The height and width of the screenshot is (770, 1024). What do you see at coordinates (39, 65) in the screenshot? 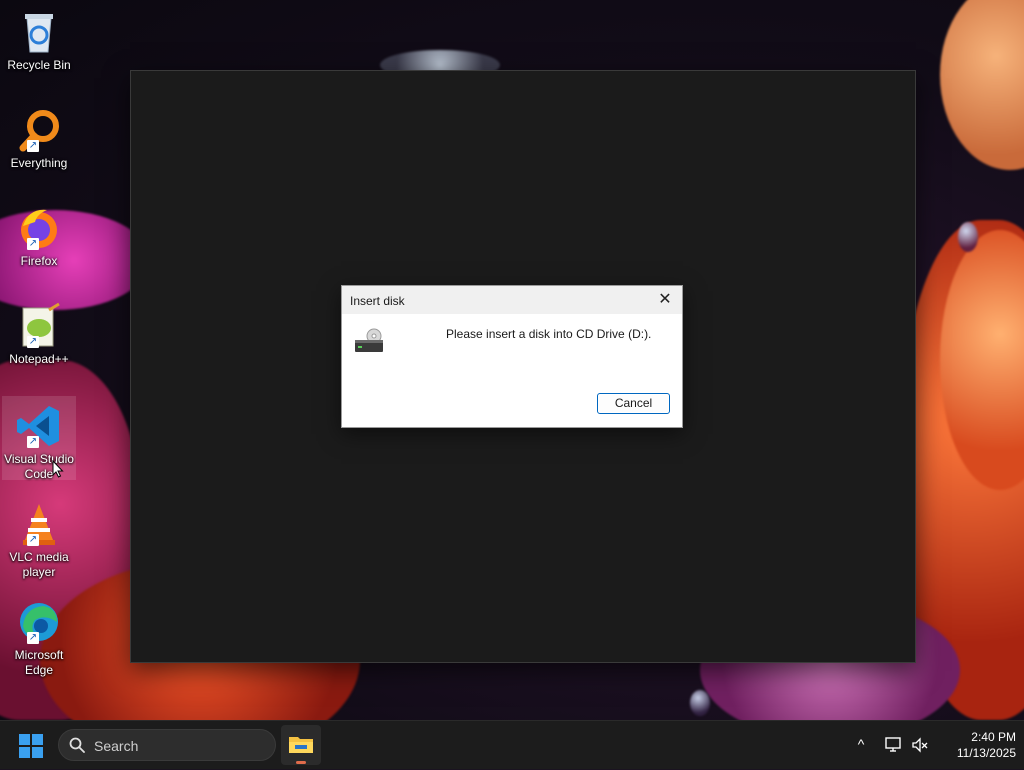
I see `desktop-icon-label: Recycle Bin` at bounding box center [39, 65].